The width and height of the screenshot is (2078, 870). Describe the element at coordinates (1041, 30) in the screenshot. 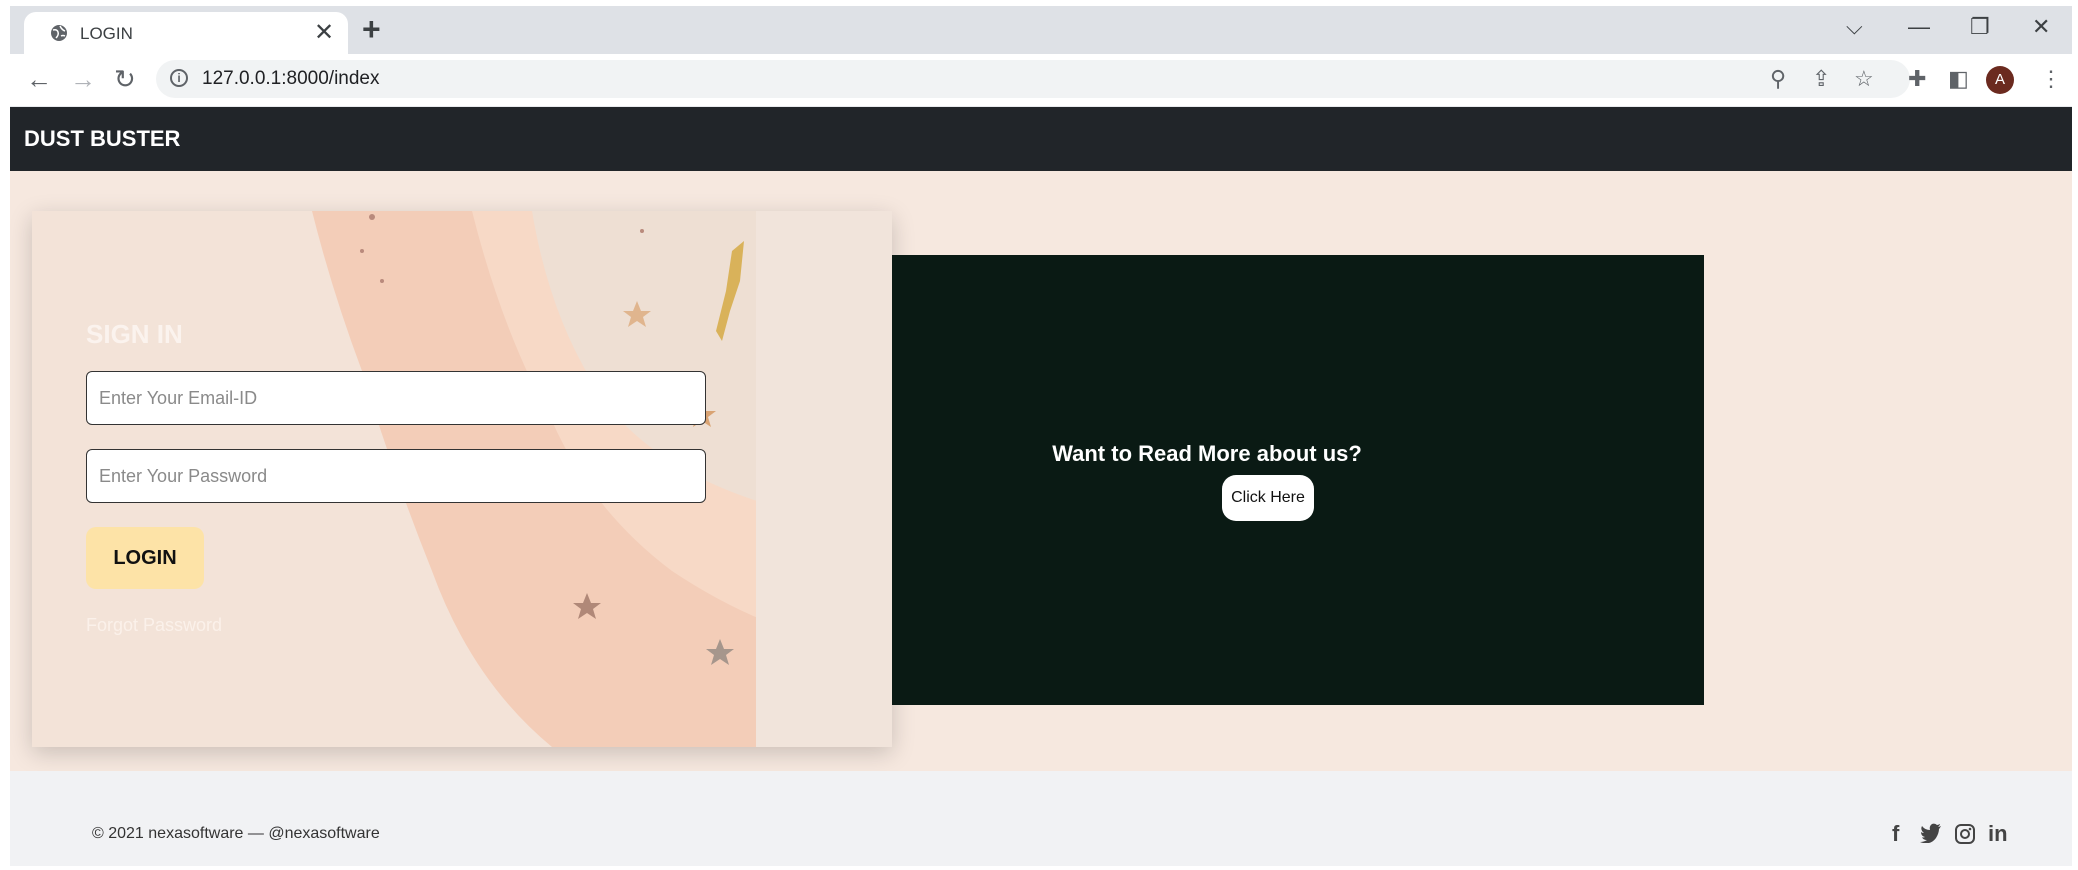

I see `tab-strip: LOGIN ✕ + ⌵ — ❐ ✕` at that location.